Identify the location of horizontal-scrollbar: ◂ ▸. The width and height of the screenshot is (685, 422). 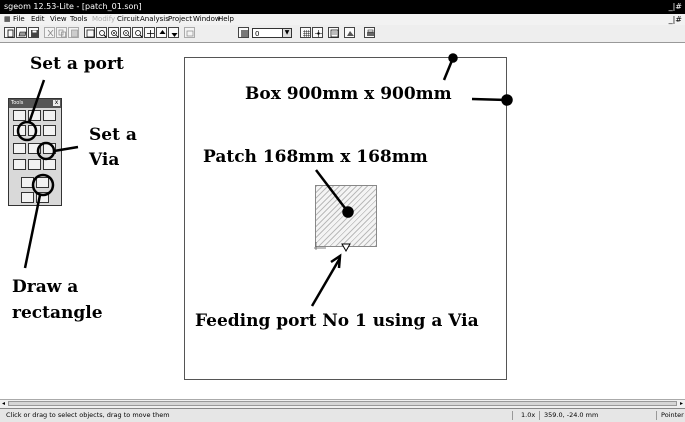
(342, 403).